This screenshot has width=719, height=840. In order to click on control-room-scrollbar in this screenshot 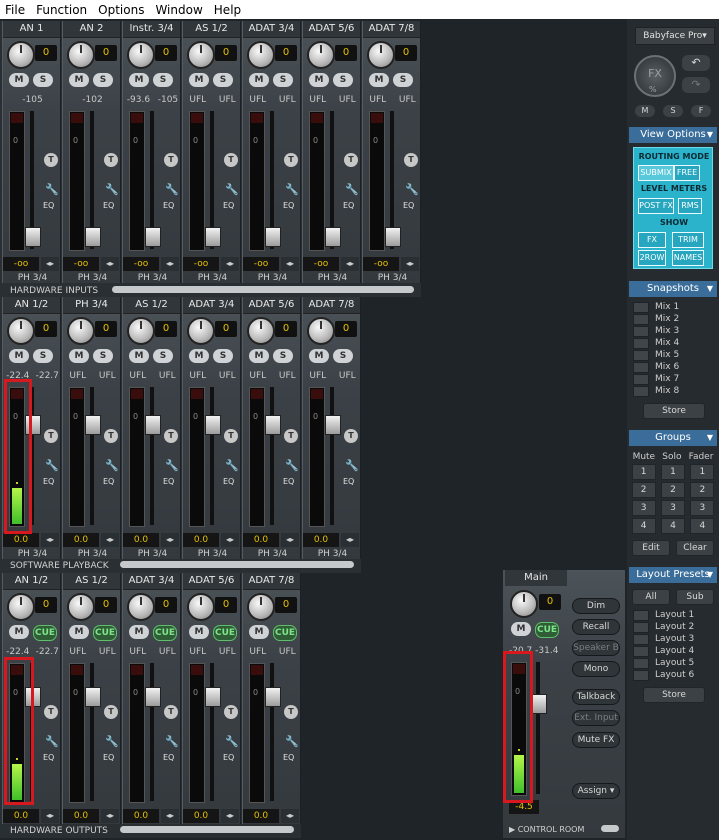, I will do `click(610, 828)`.